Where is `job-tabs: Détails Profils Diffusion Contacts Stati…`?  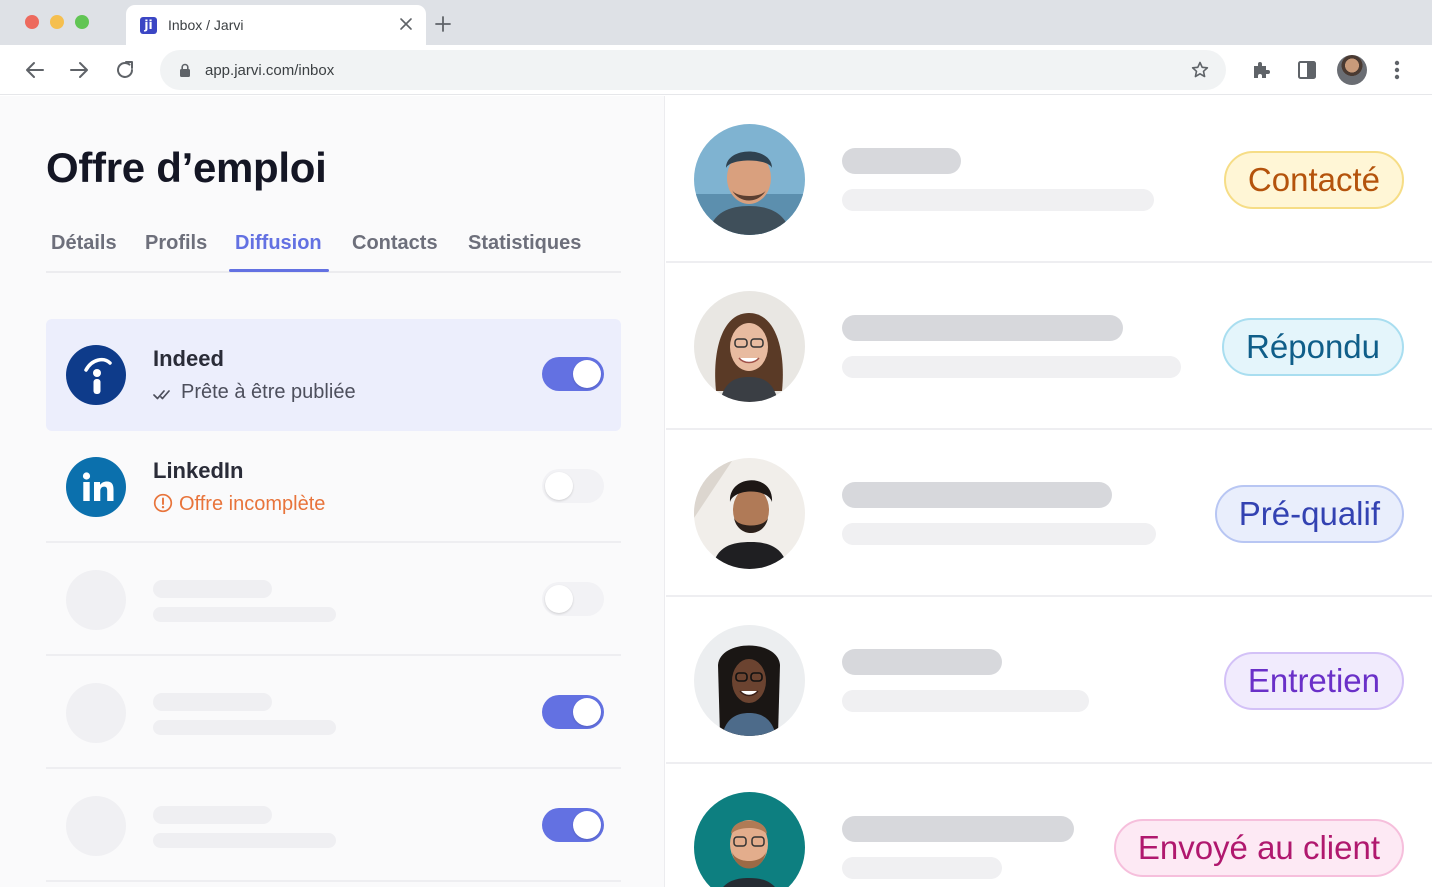 job-tabs: Détails Profils Diffusion Contacts Stati… is located at coordinates (333, 249).